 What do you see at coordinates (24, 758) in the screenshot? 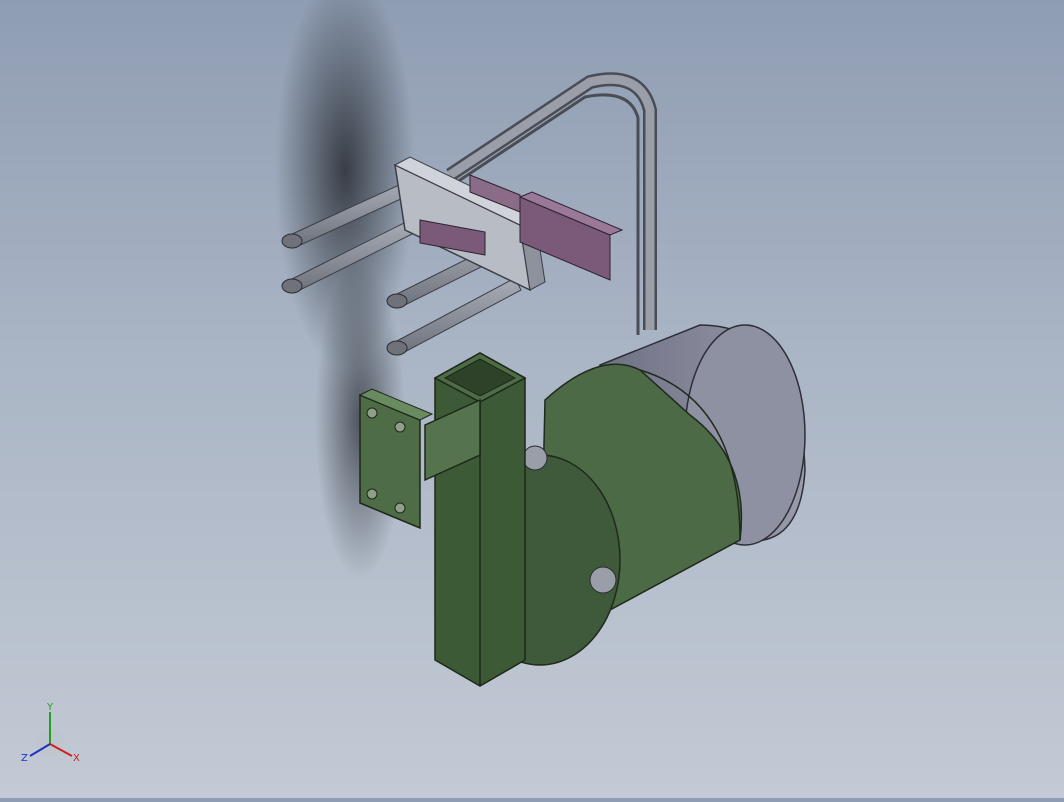
I see `z-axis-label: Z` at bounding box center [24, 758].